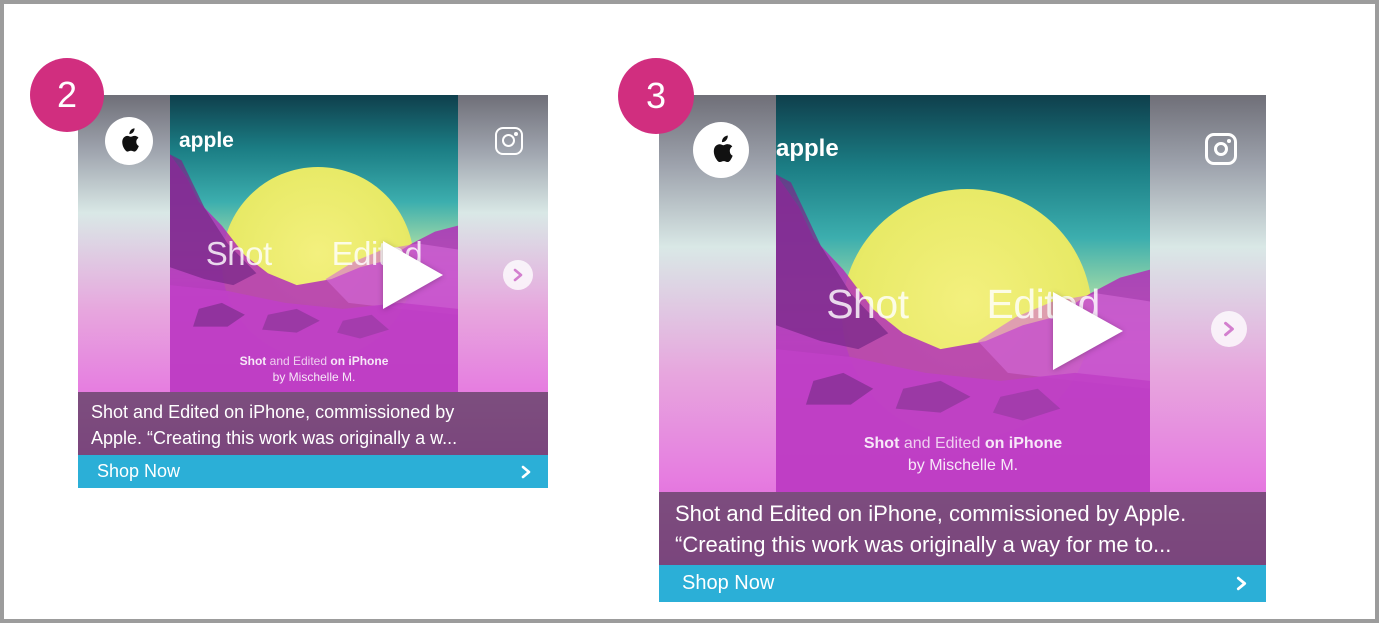 The image size is (1379, 623). I want to click on step-badge-3: 3, so click(656, 96).